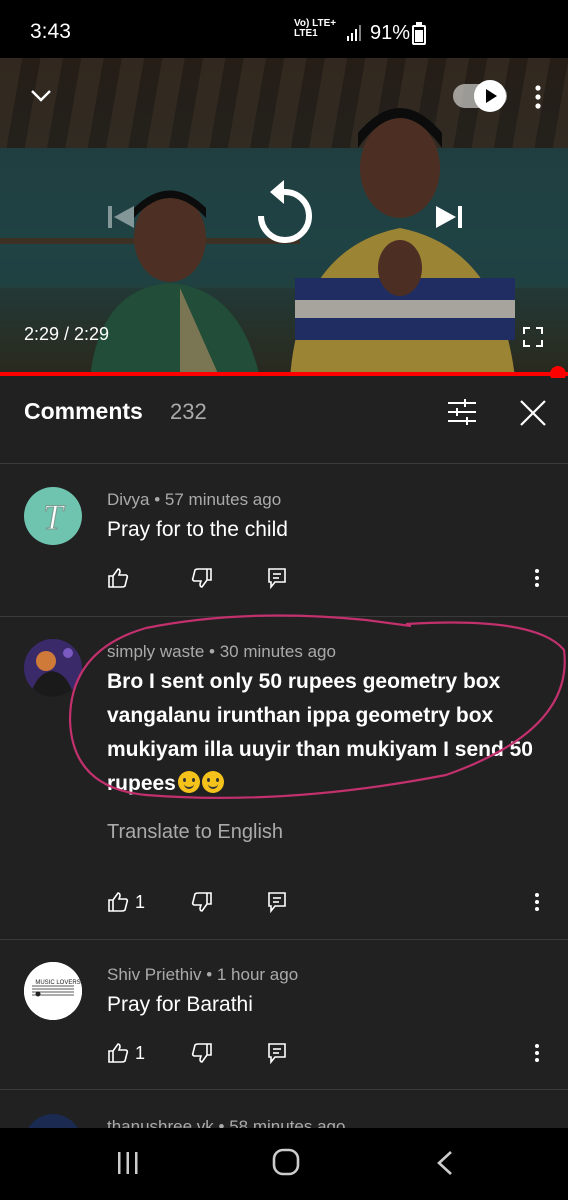 This screenshot has width=568, height=1200. Describe the element at coordinates (221, 651) in the screenshot. I see `comment-meta: simply waste • 30 minutes ago` at that location.